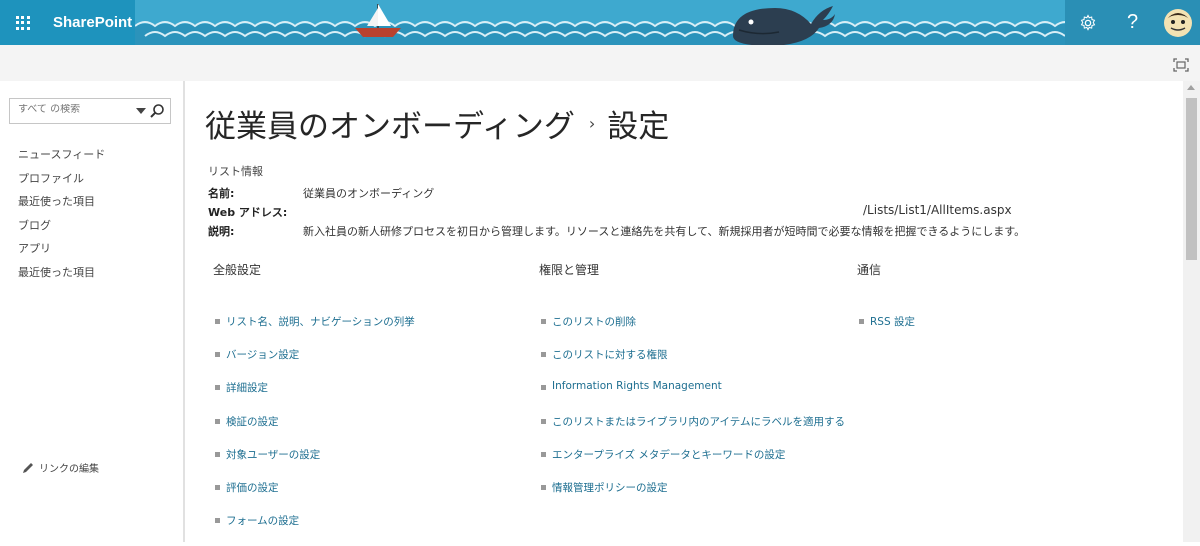  What do you see at coordinates (90, 22) in the screenshot?
I see `brand-link: SharePoint` at bounding box center [90, 22].